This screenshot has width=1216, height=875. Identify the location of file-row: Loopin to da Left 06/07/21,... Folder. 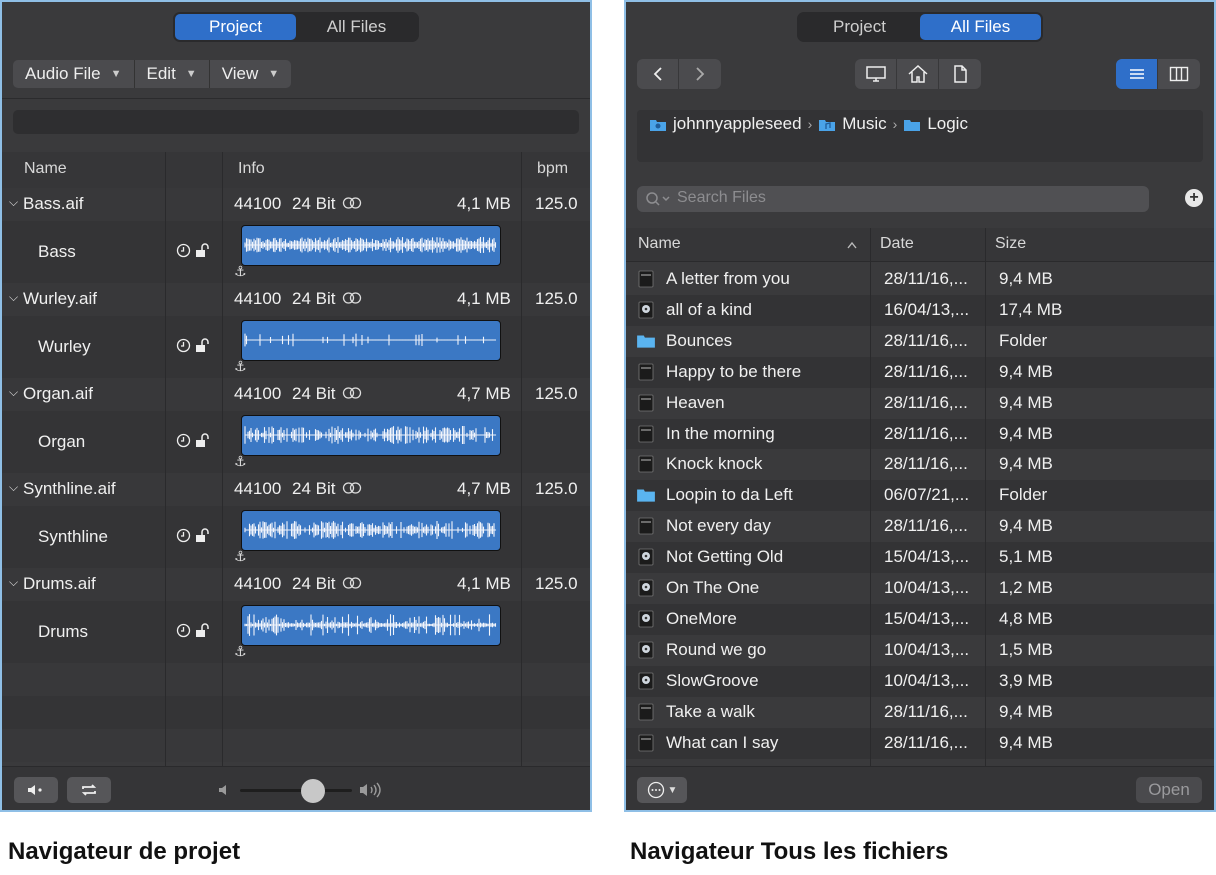
(920, 496).